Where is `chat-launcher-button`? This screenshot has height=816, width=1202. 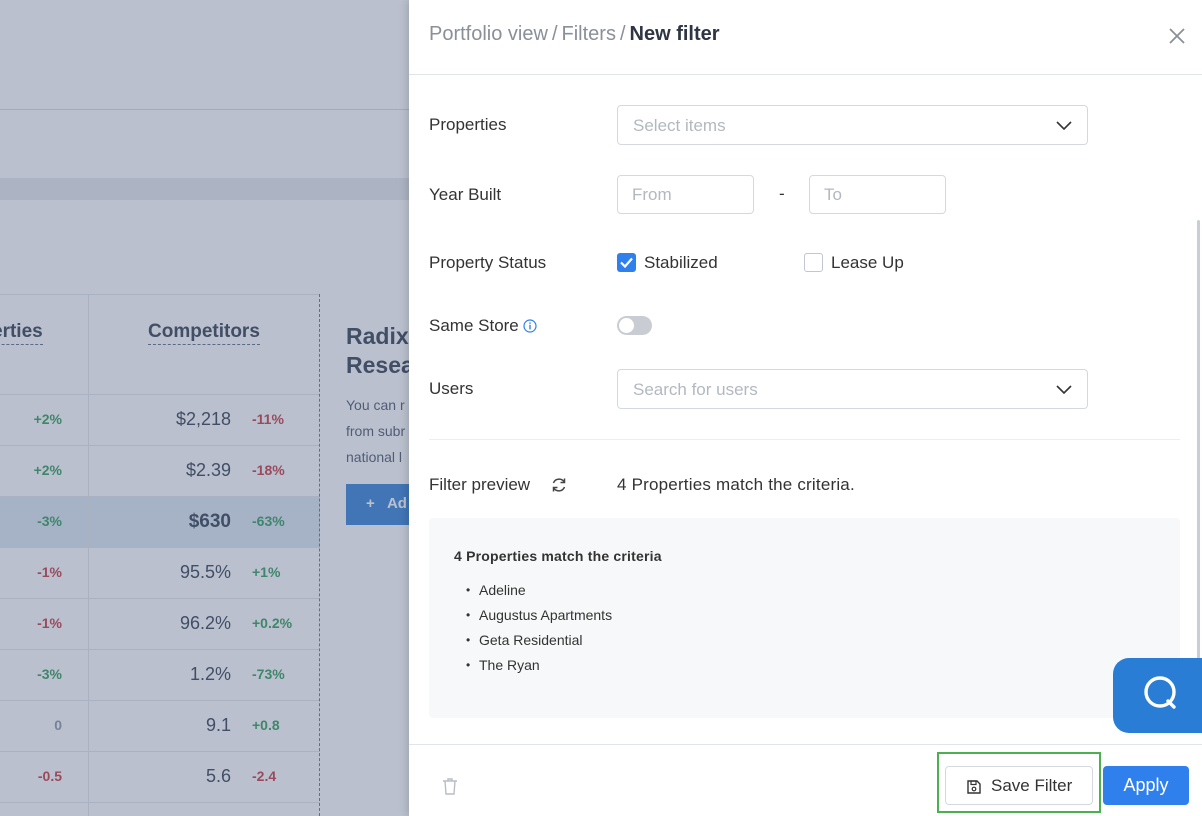 chat-launcher-button is located at coordinates (1157, 695).